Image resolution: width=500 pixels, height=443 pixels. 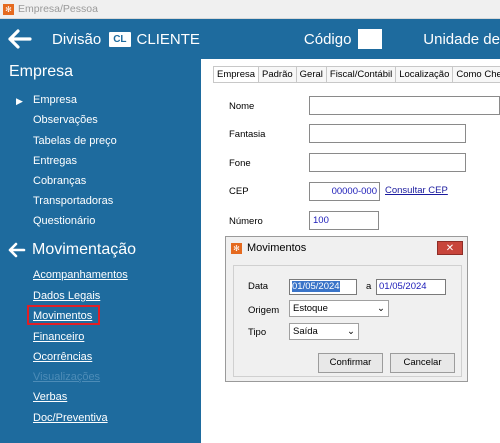 I want to click on origem-label: Origem, so click(x=264, y=310).